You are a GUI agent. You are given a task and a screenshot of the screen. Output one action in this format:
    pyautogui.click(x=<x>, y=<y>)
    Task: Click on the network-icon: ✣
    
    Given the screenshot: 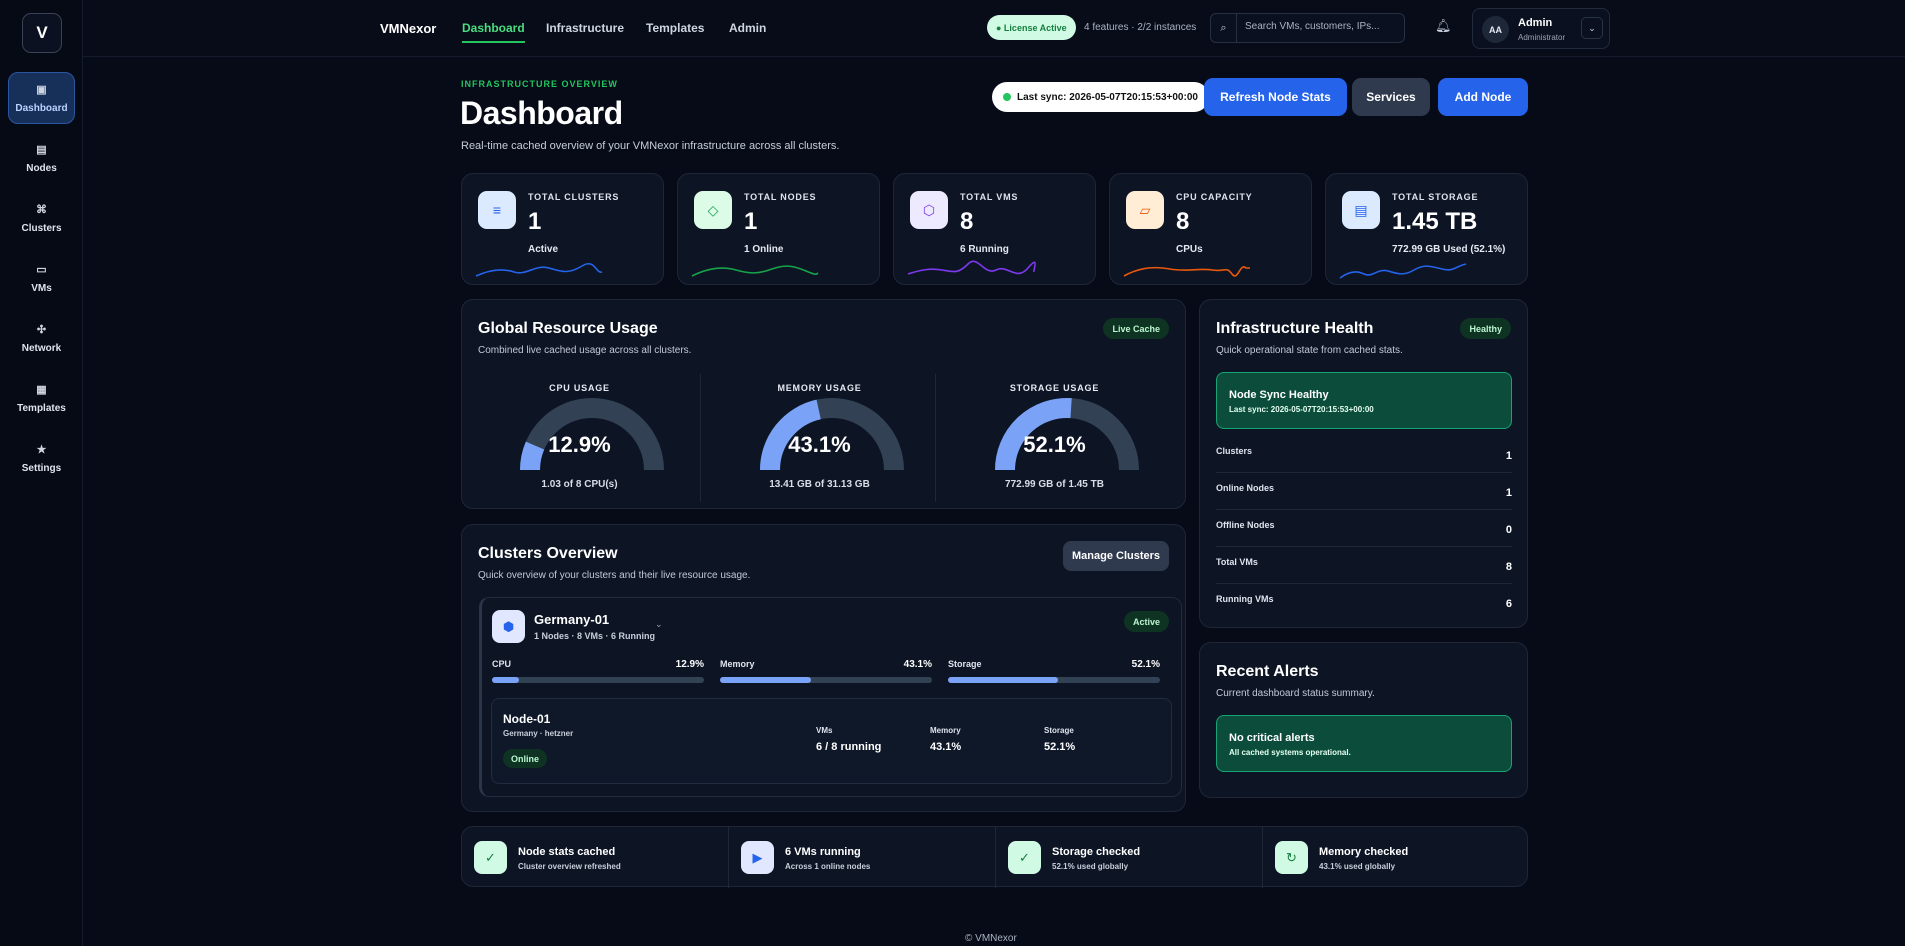 What is the action you would take?
    pyautogui.click(x=41, y=329)
    